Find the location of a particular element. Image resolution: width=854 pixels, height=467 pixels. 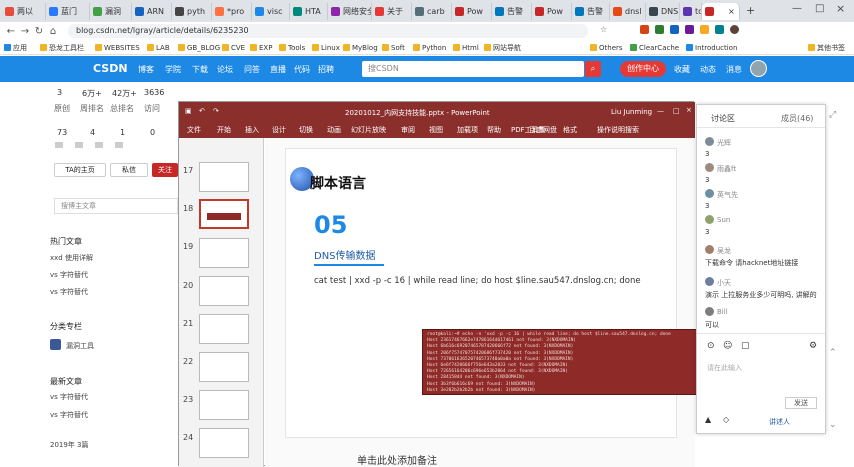

scroll-top-icon: ⌃ is located at coordinates (833, 353).